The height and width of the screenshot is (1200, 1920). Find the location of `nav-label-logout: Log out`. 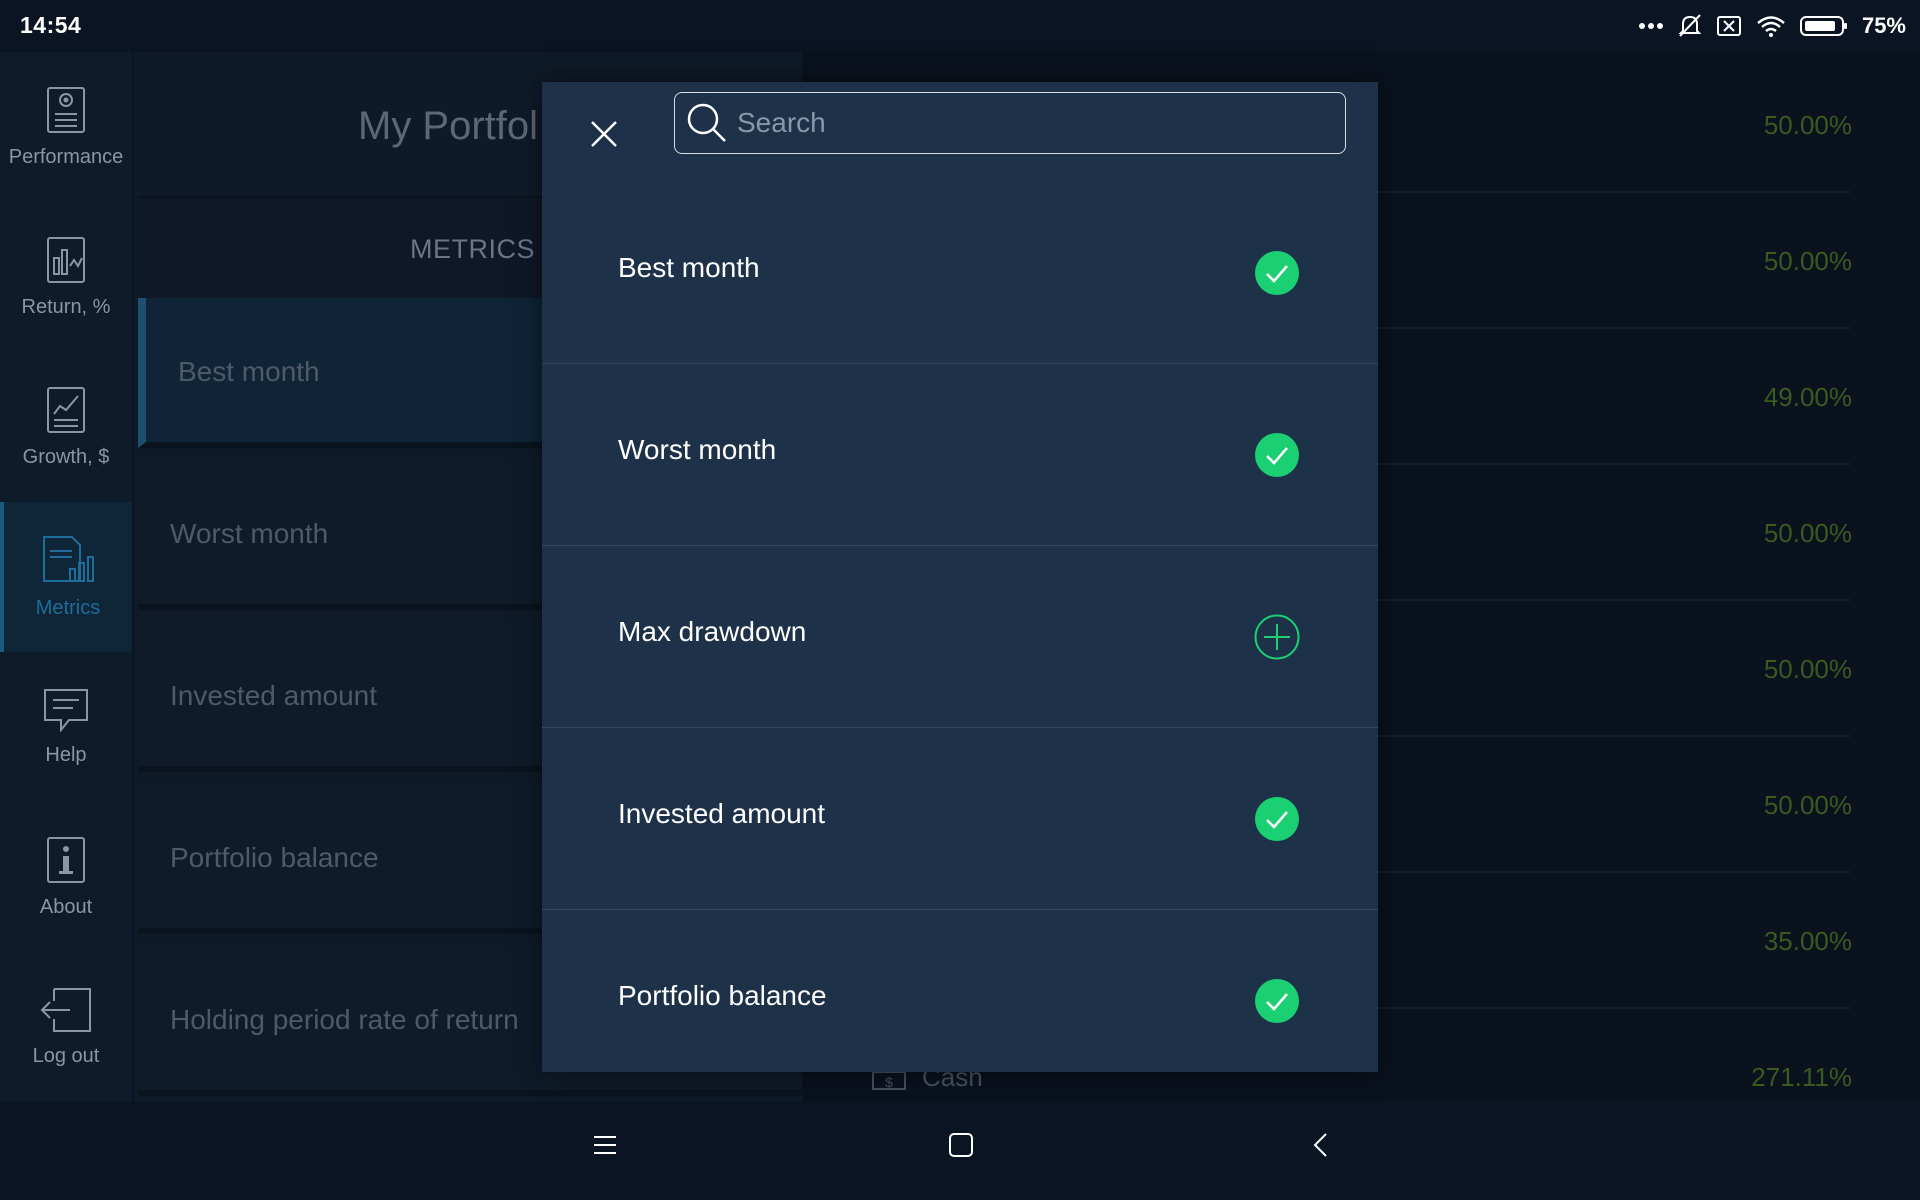

nav-label-logout: Log out is located at coordinates (66, 1055).